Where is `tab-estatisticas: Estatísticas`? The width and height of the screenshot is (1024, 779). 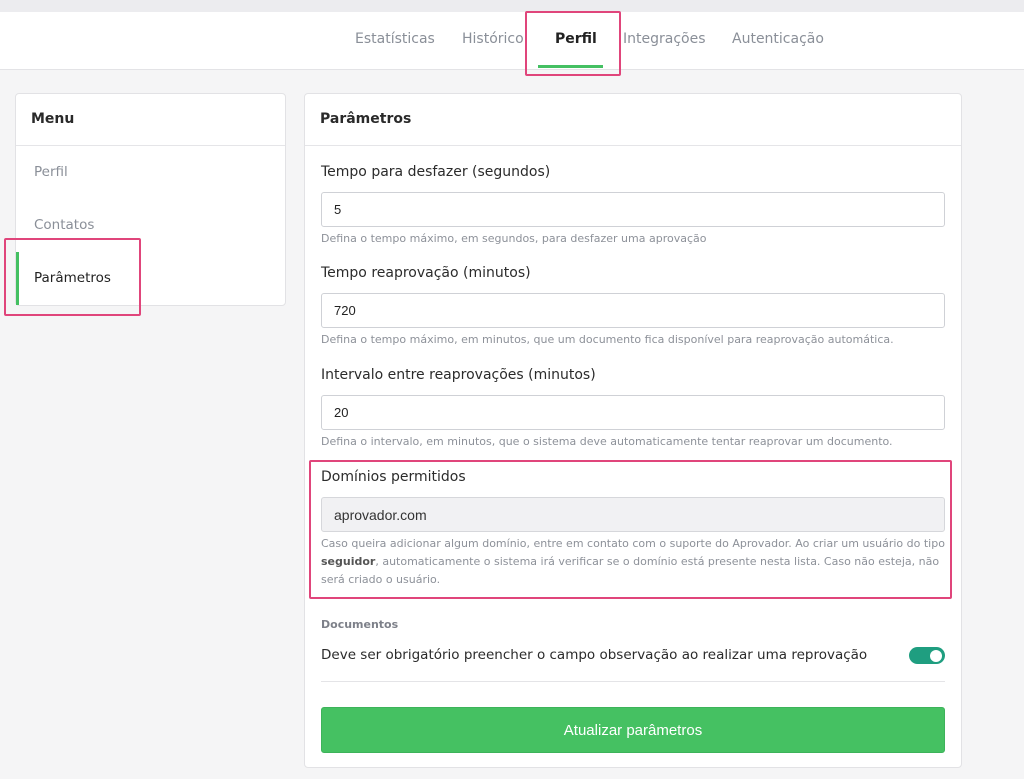 tab-estatisticas: Estatísticas is located at coordinates (395, 40).